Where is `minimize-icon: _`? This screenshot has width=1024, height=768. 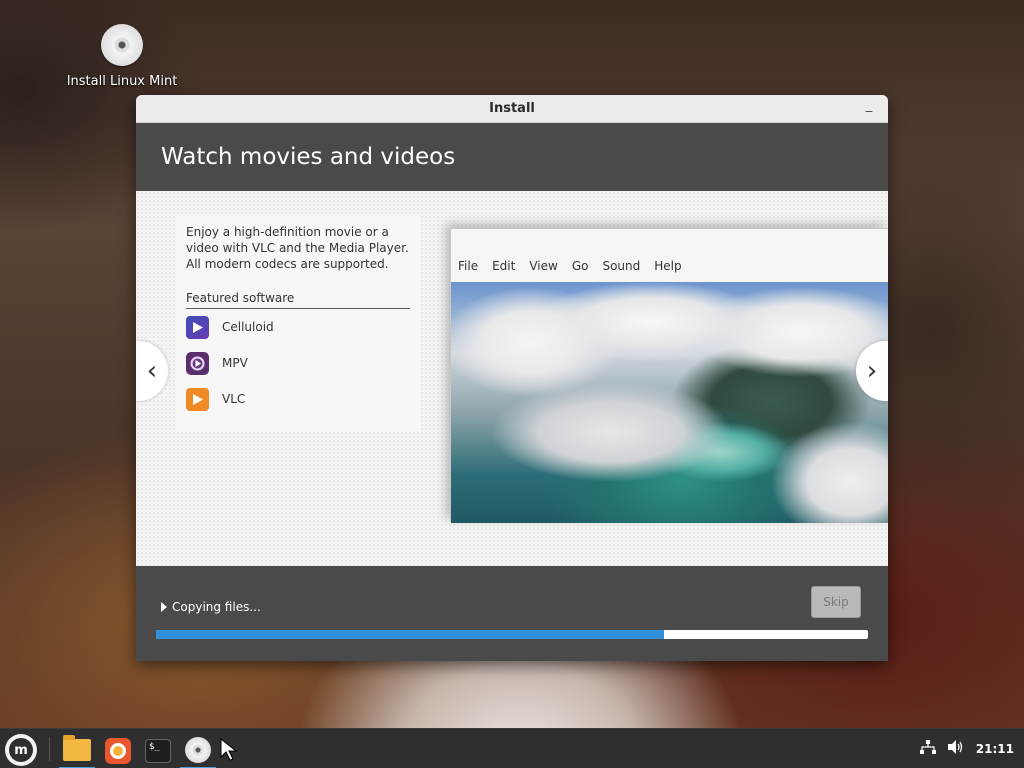 minimize-icon: _ is located at coordinates (869, 107).